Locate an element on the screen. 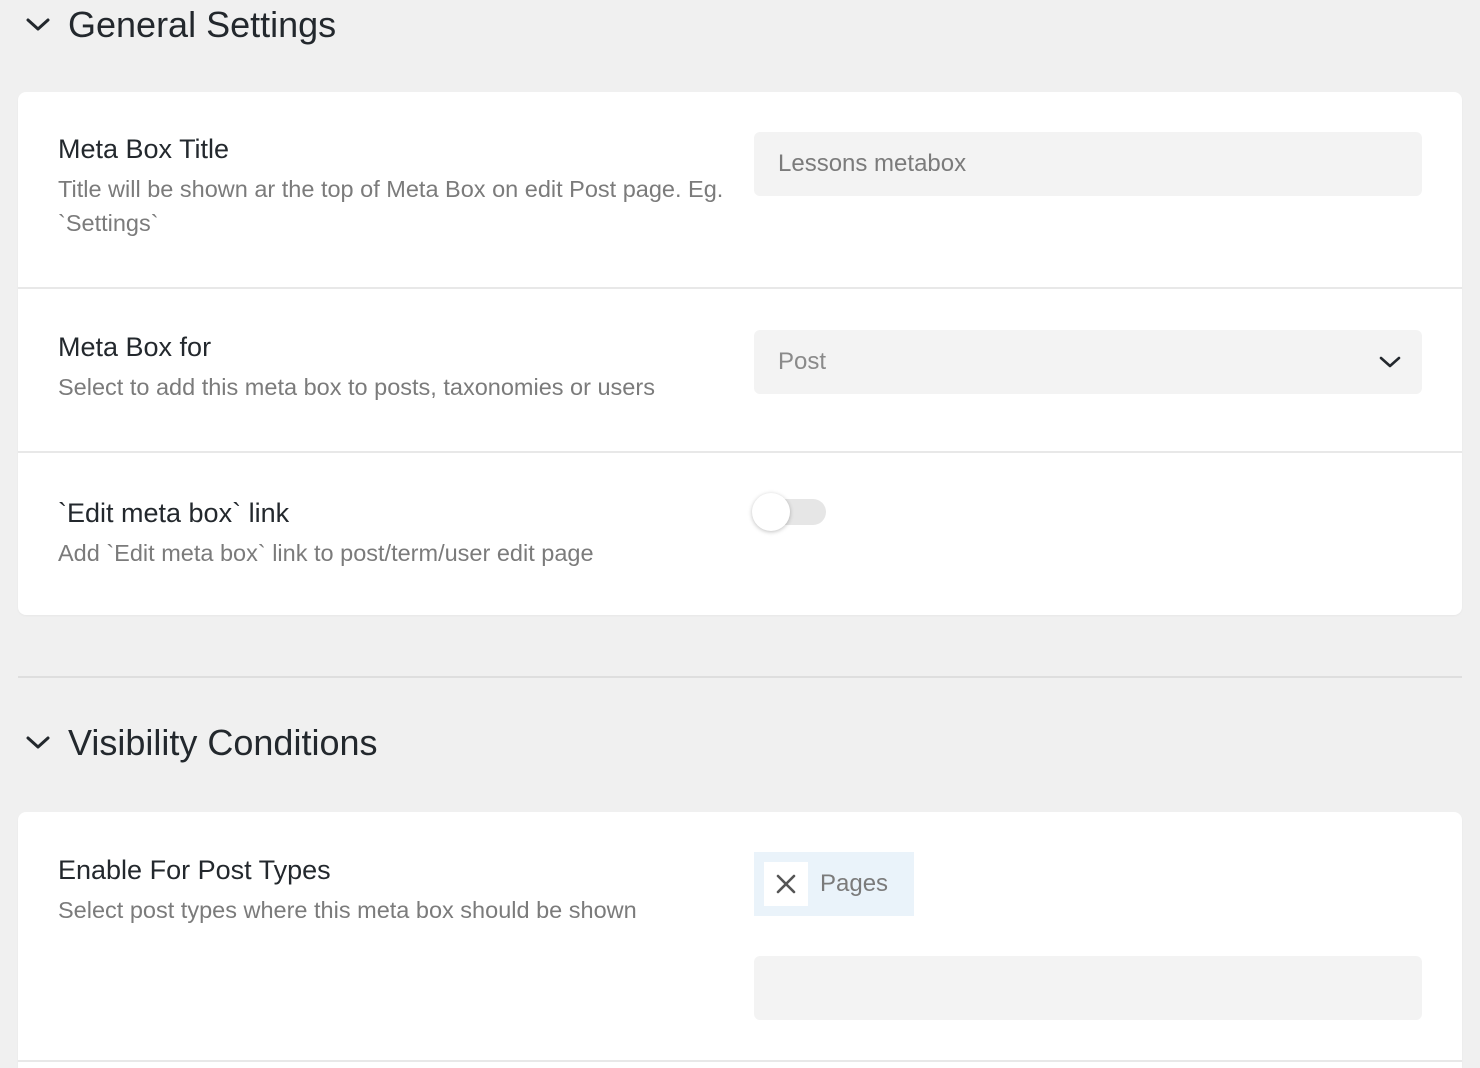 The height and width of the screenshot is (1068, 1480). post-types-search-input is located at coordinates (1078, 988).